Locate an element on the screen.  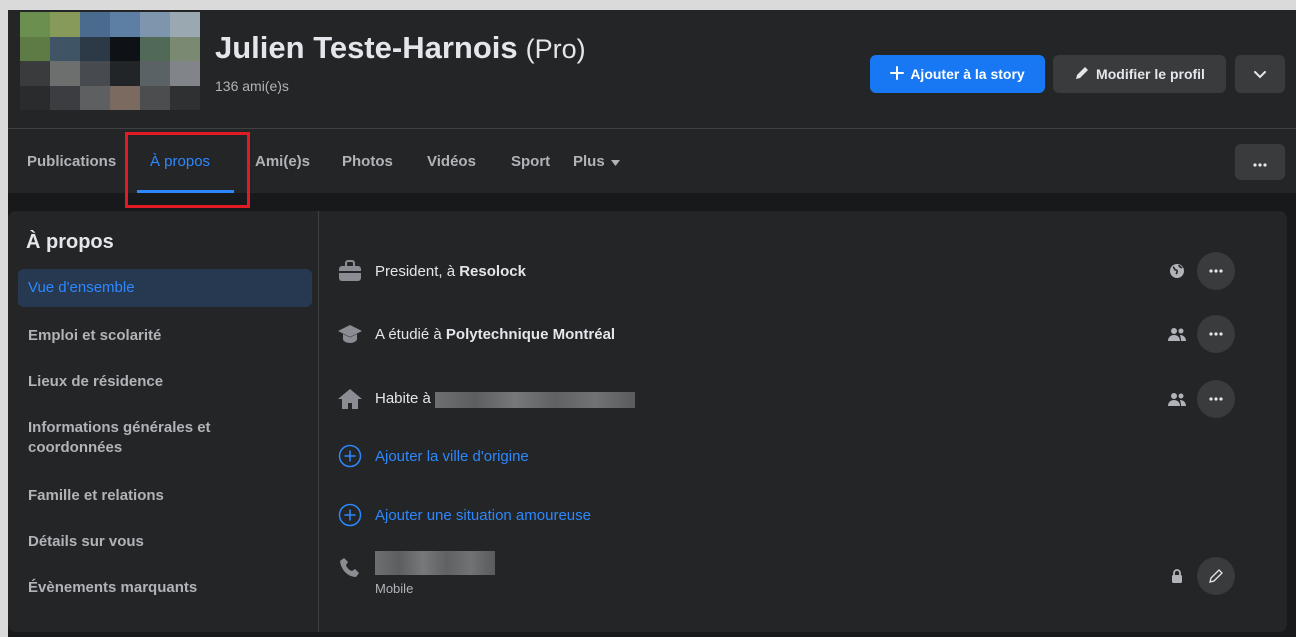
about-title: À propos is located at coordinates (70, 242).